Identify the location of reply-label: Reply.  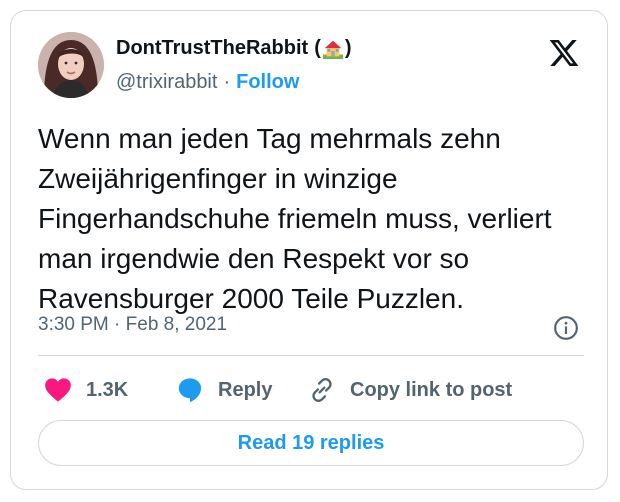
(245, 389).